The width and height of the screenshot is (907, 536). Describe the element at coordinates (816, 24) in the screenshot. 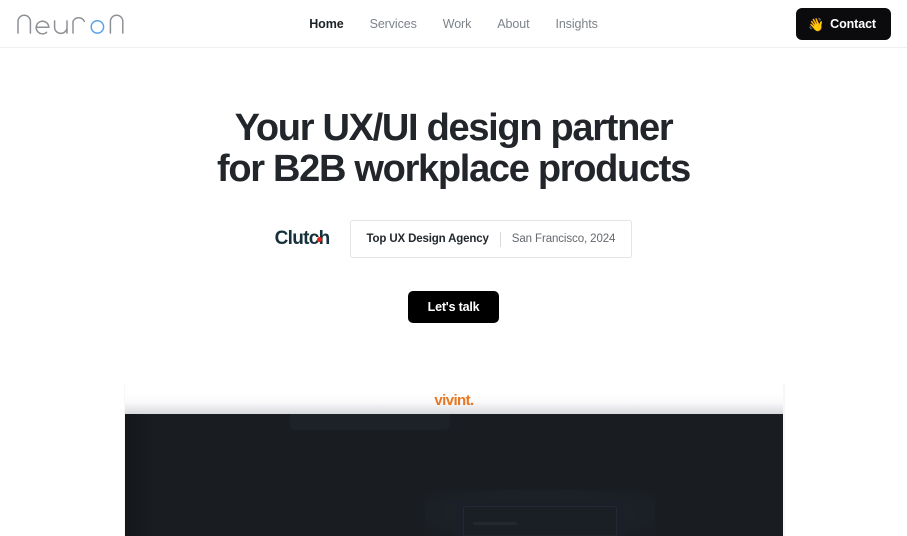

I see `waving-hand-icon: 👋` at that location.